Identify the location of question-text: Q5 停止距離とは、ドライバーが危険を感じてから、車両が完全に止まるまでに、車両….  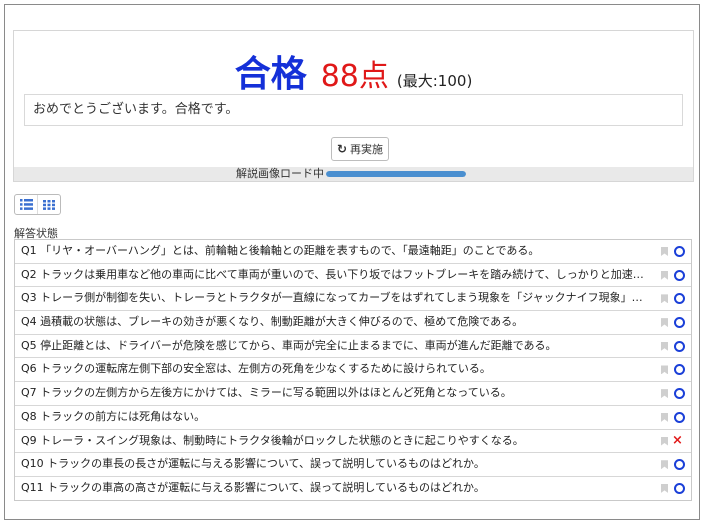
(289, 345).